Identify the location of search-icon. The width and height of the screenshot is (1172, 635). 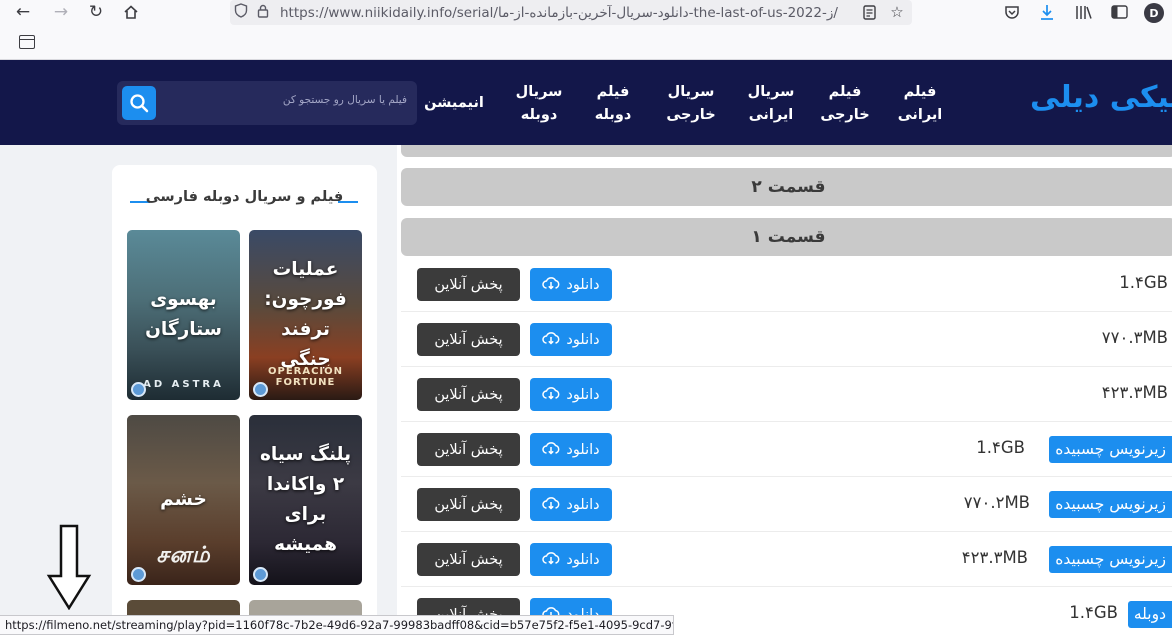
(139, 103).